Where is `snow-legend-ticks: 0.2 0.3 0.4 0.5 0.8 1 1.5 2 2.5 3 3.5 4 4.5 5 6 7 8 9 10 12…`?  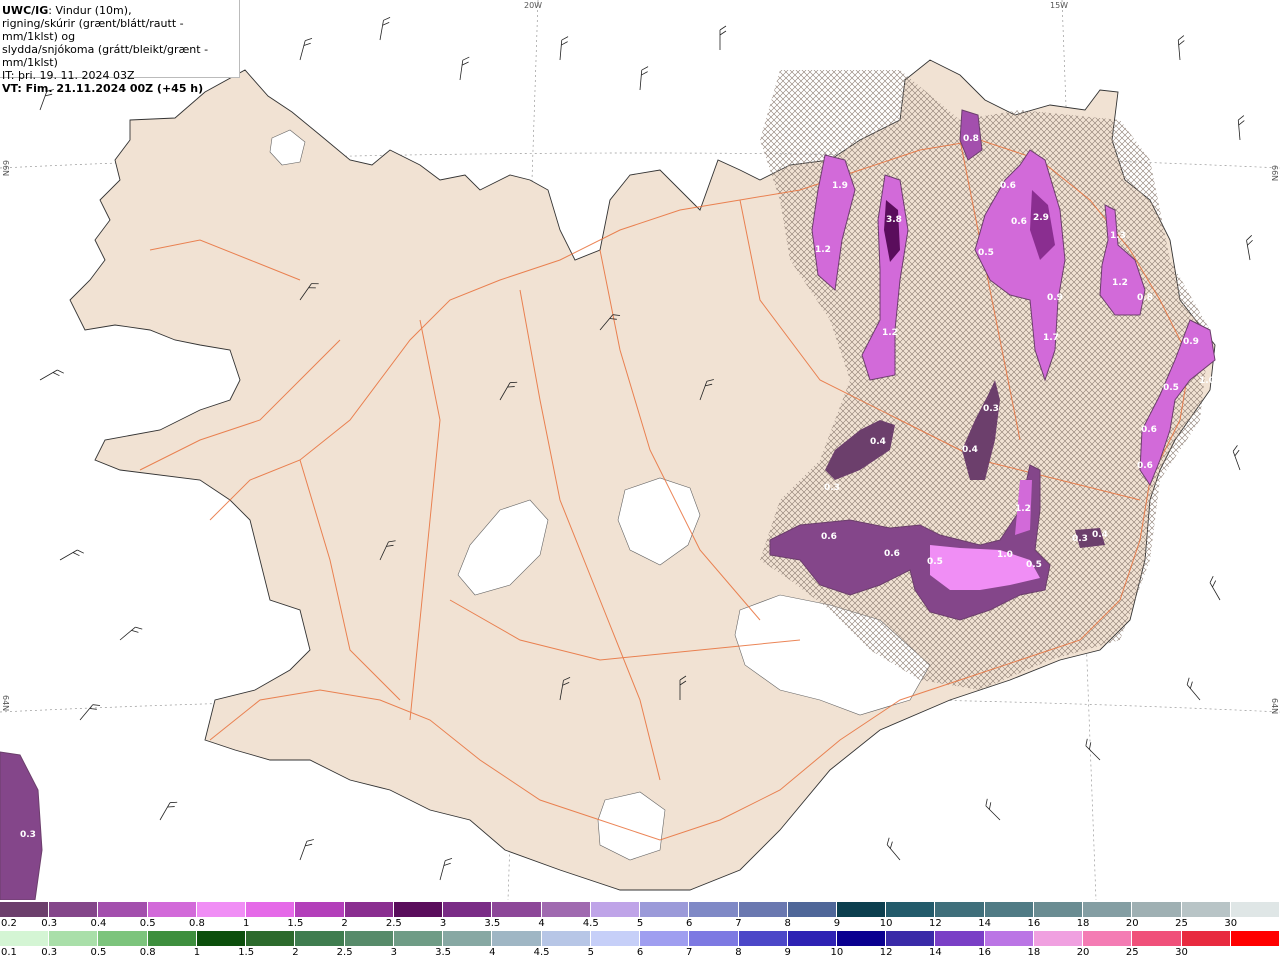 snow-legend-ticks: 0.2 0.3 0.4 0.5 0.8 1 1.5 2 2.5 3 3.5 4 4.5 5 6 7 8 9 10 12… is located at coordinates (640, 924).